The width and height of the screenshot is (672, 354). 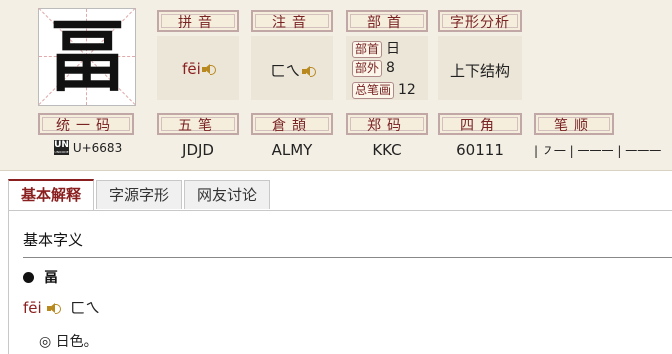 I want to click on label-bushou: 部首, so click(x=387, y=21).